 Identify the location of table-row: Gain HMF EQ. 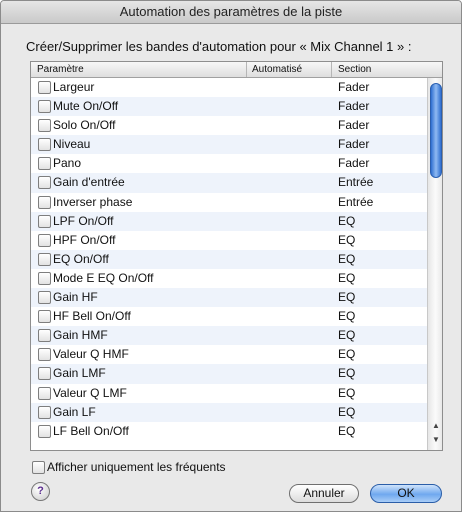
(229, 336).